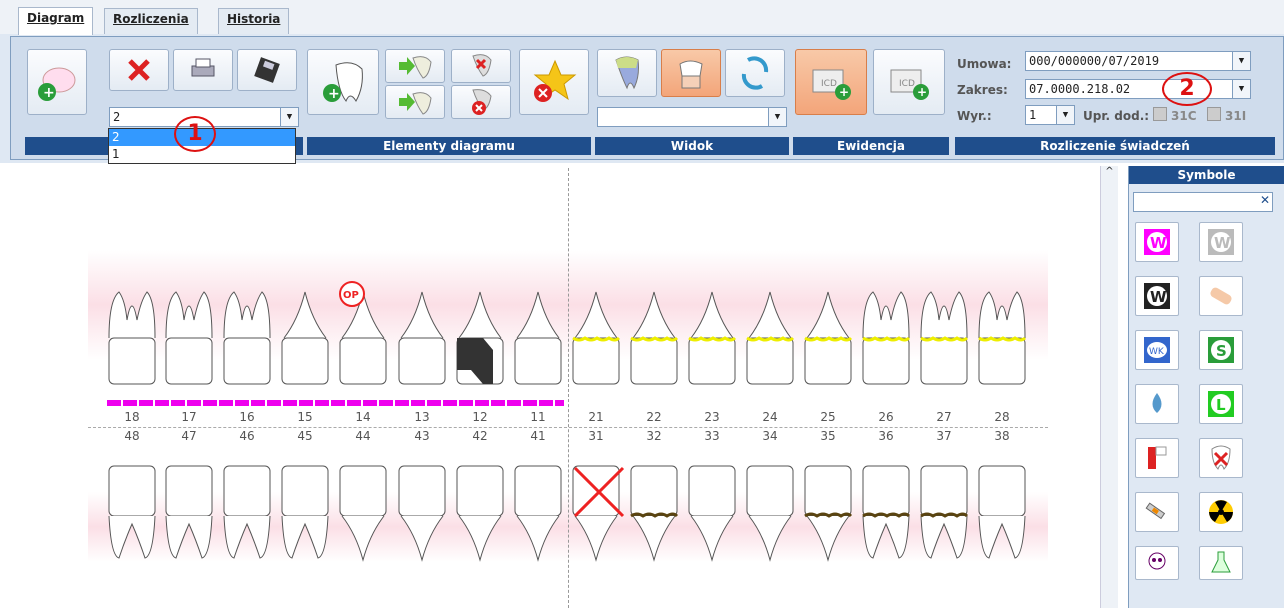 The image size is (1284, 608). I want to click on tooth-number: 36, so click(886, 436).